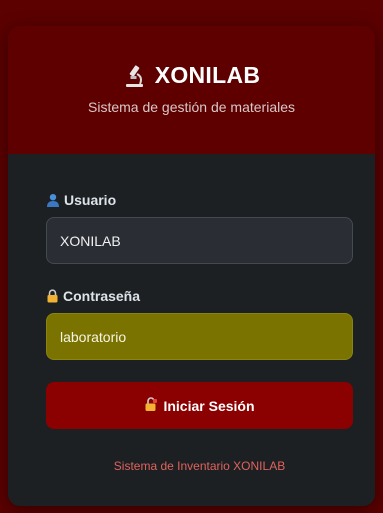 This screenshot has width=383, height=513. Describe the element at coordinates (90, 200) in the screenshot. I see `username-label-text: Usuario` at that location.